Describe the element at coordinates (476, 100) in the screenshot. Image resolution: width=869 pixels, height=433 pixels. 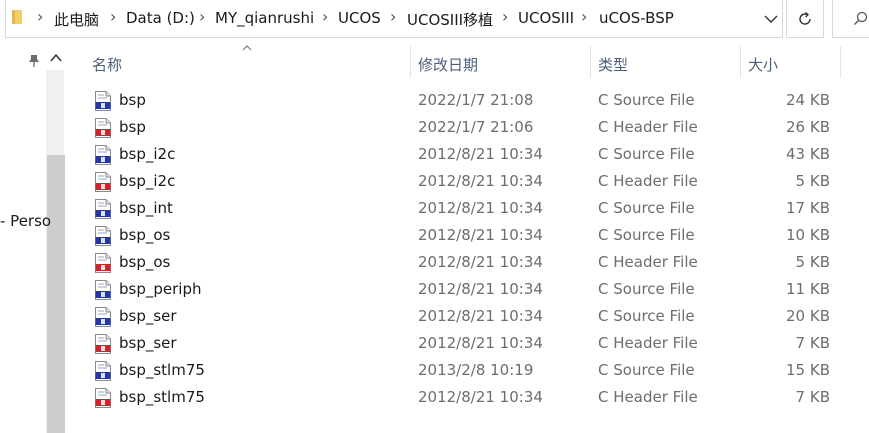
I see `file-modified-date: 2022/1/7 21:08` at that location.